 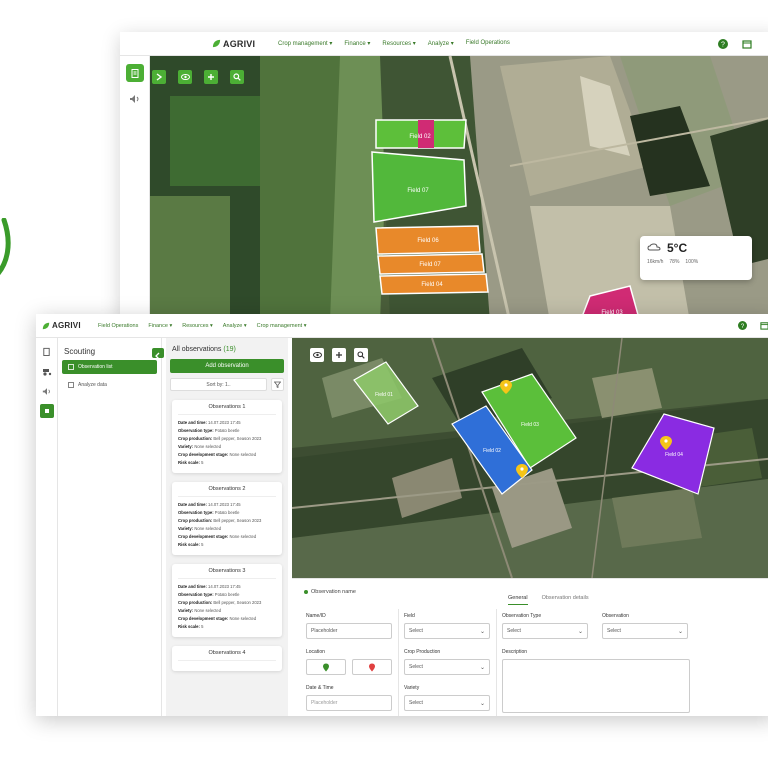 What do you see at coordinates (615, 616) in the screenshot?
I see `observation-label: Observation` at bounding box center [615, 616].